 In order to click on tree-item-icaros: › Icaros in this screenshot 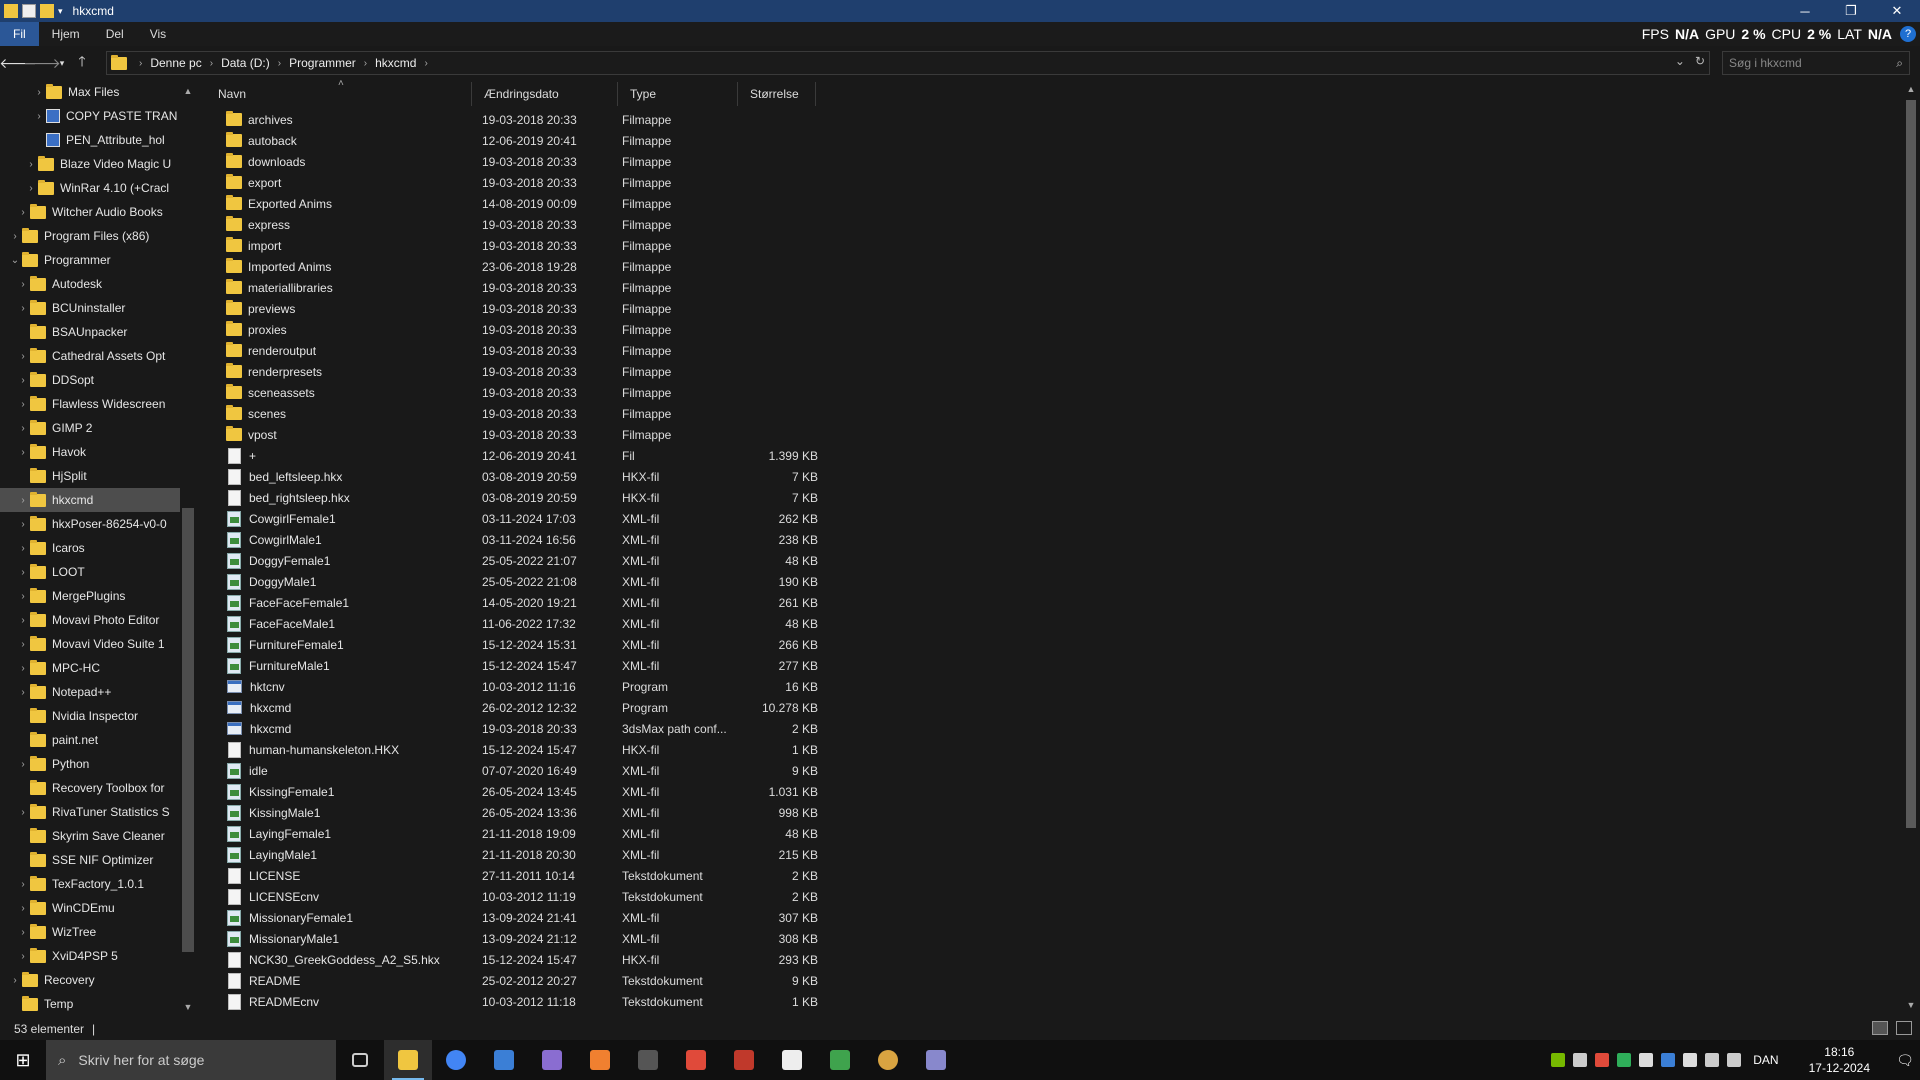, I will do `click(90, 548)`.